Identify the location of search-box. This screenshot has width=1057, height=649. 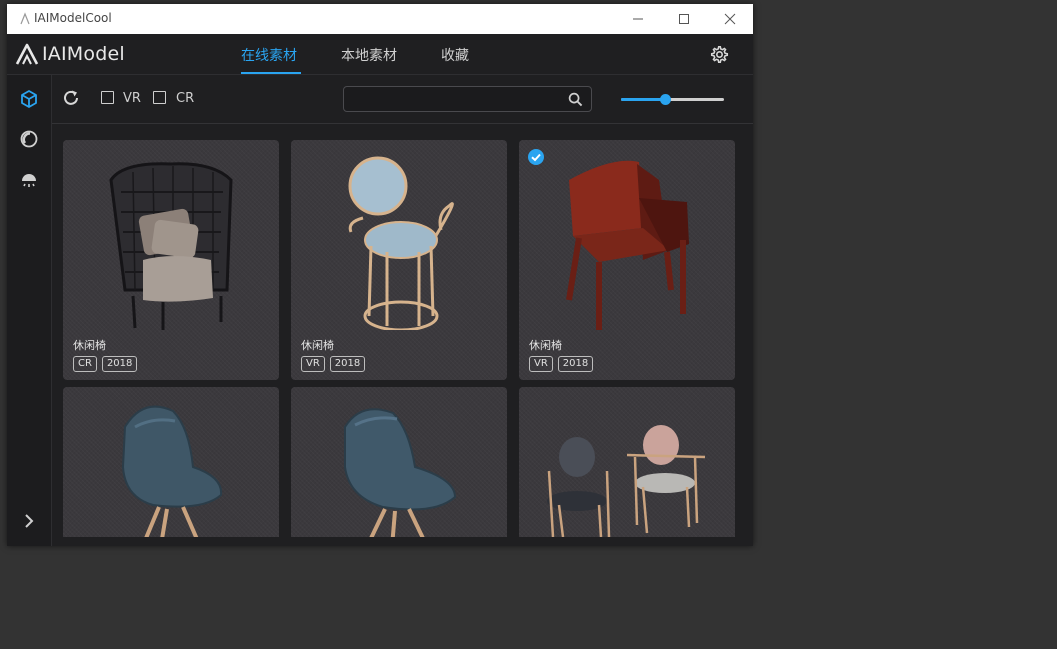
(467, 99).